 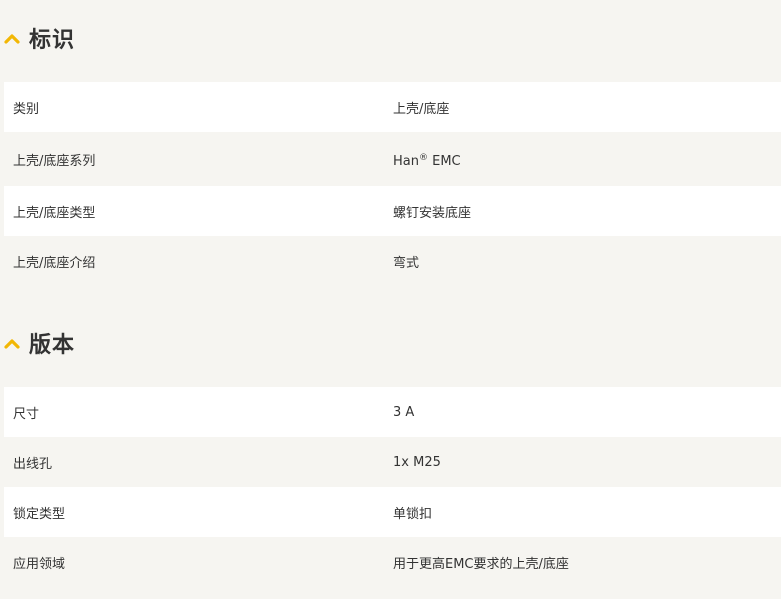 What do you see at coordinates (26, 414) in the screenshot?
I see `row-label: 尺寸` at bounding box center [26, 414].